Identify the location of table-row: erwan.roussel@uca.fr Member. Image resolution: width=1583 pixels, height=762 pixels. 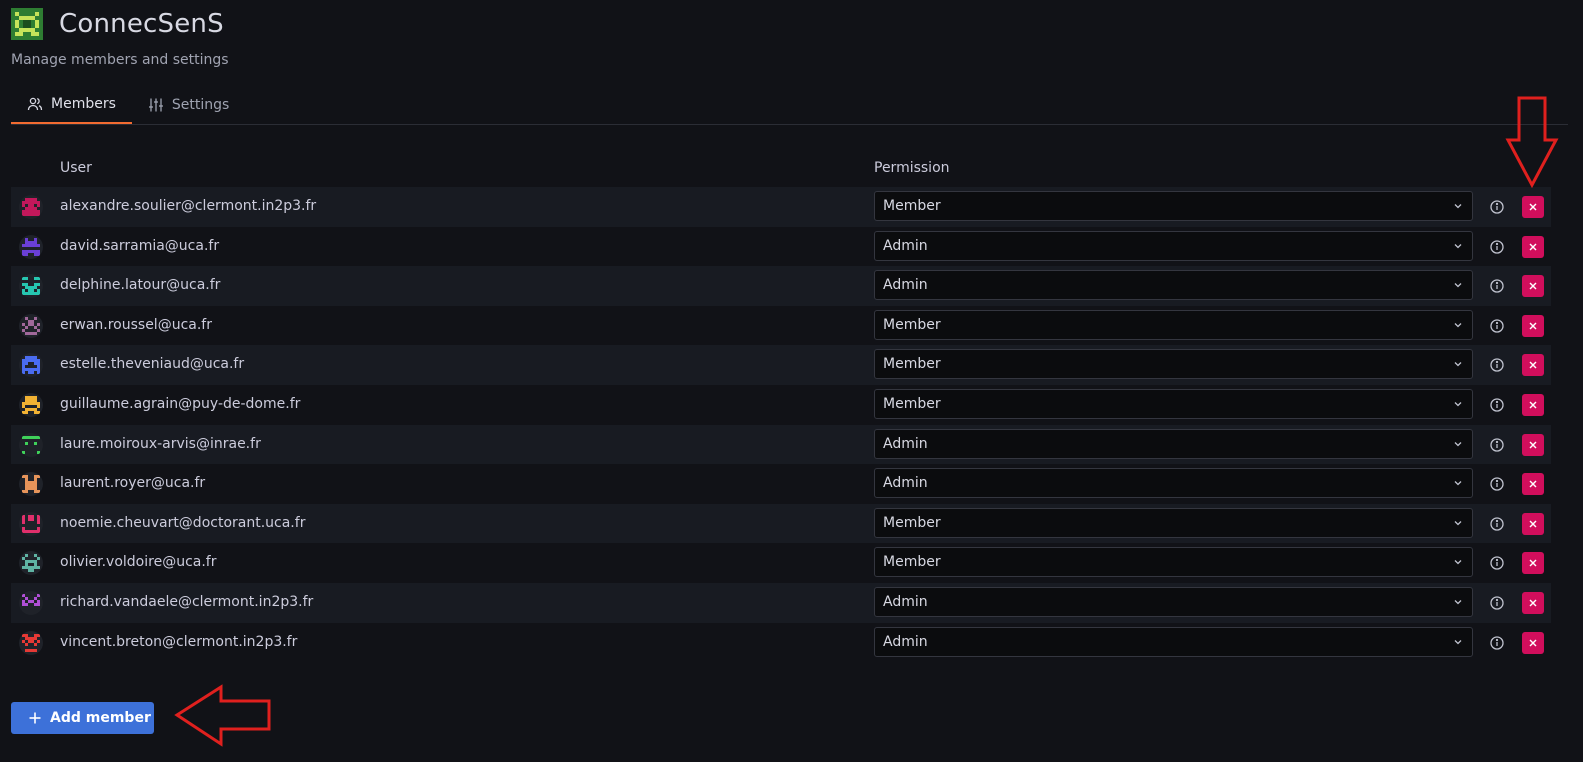
(781, 326).